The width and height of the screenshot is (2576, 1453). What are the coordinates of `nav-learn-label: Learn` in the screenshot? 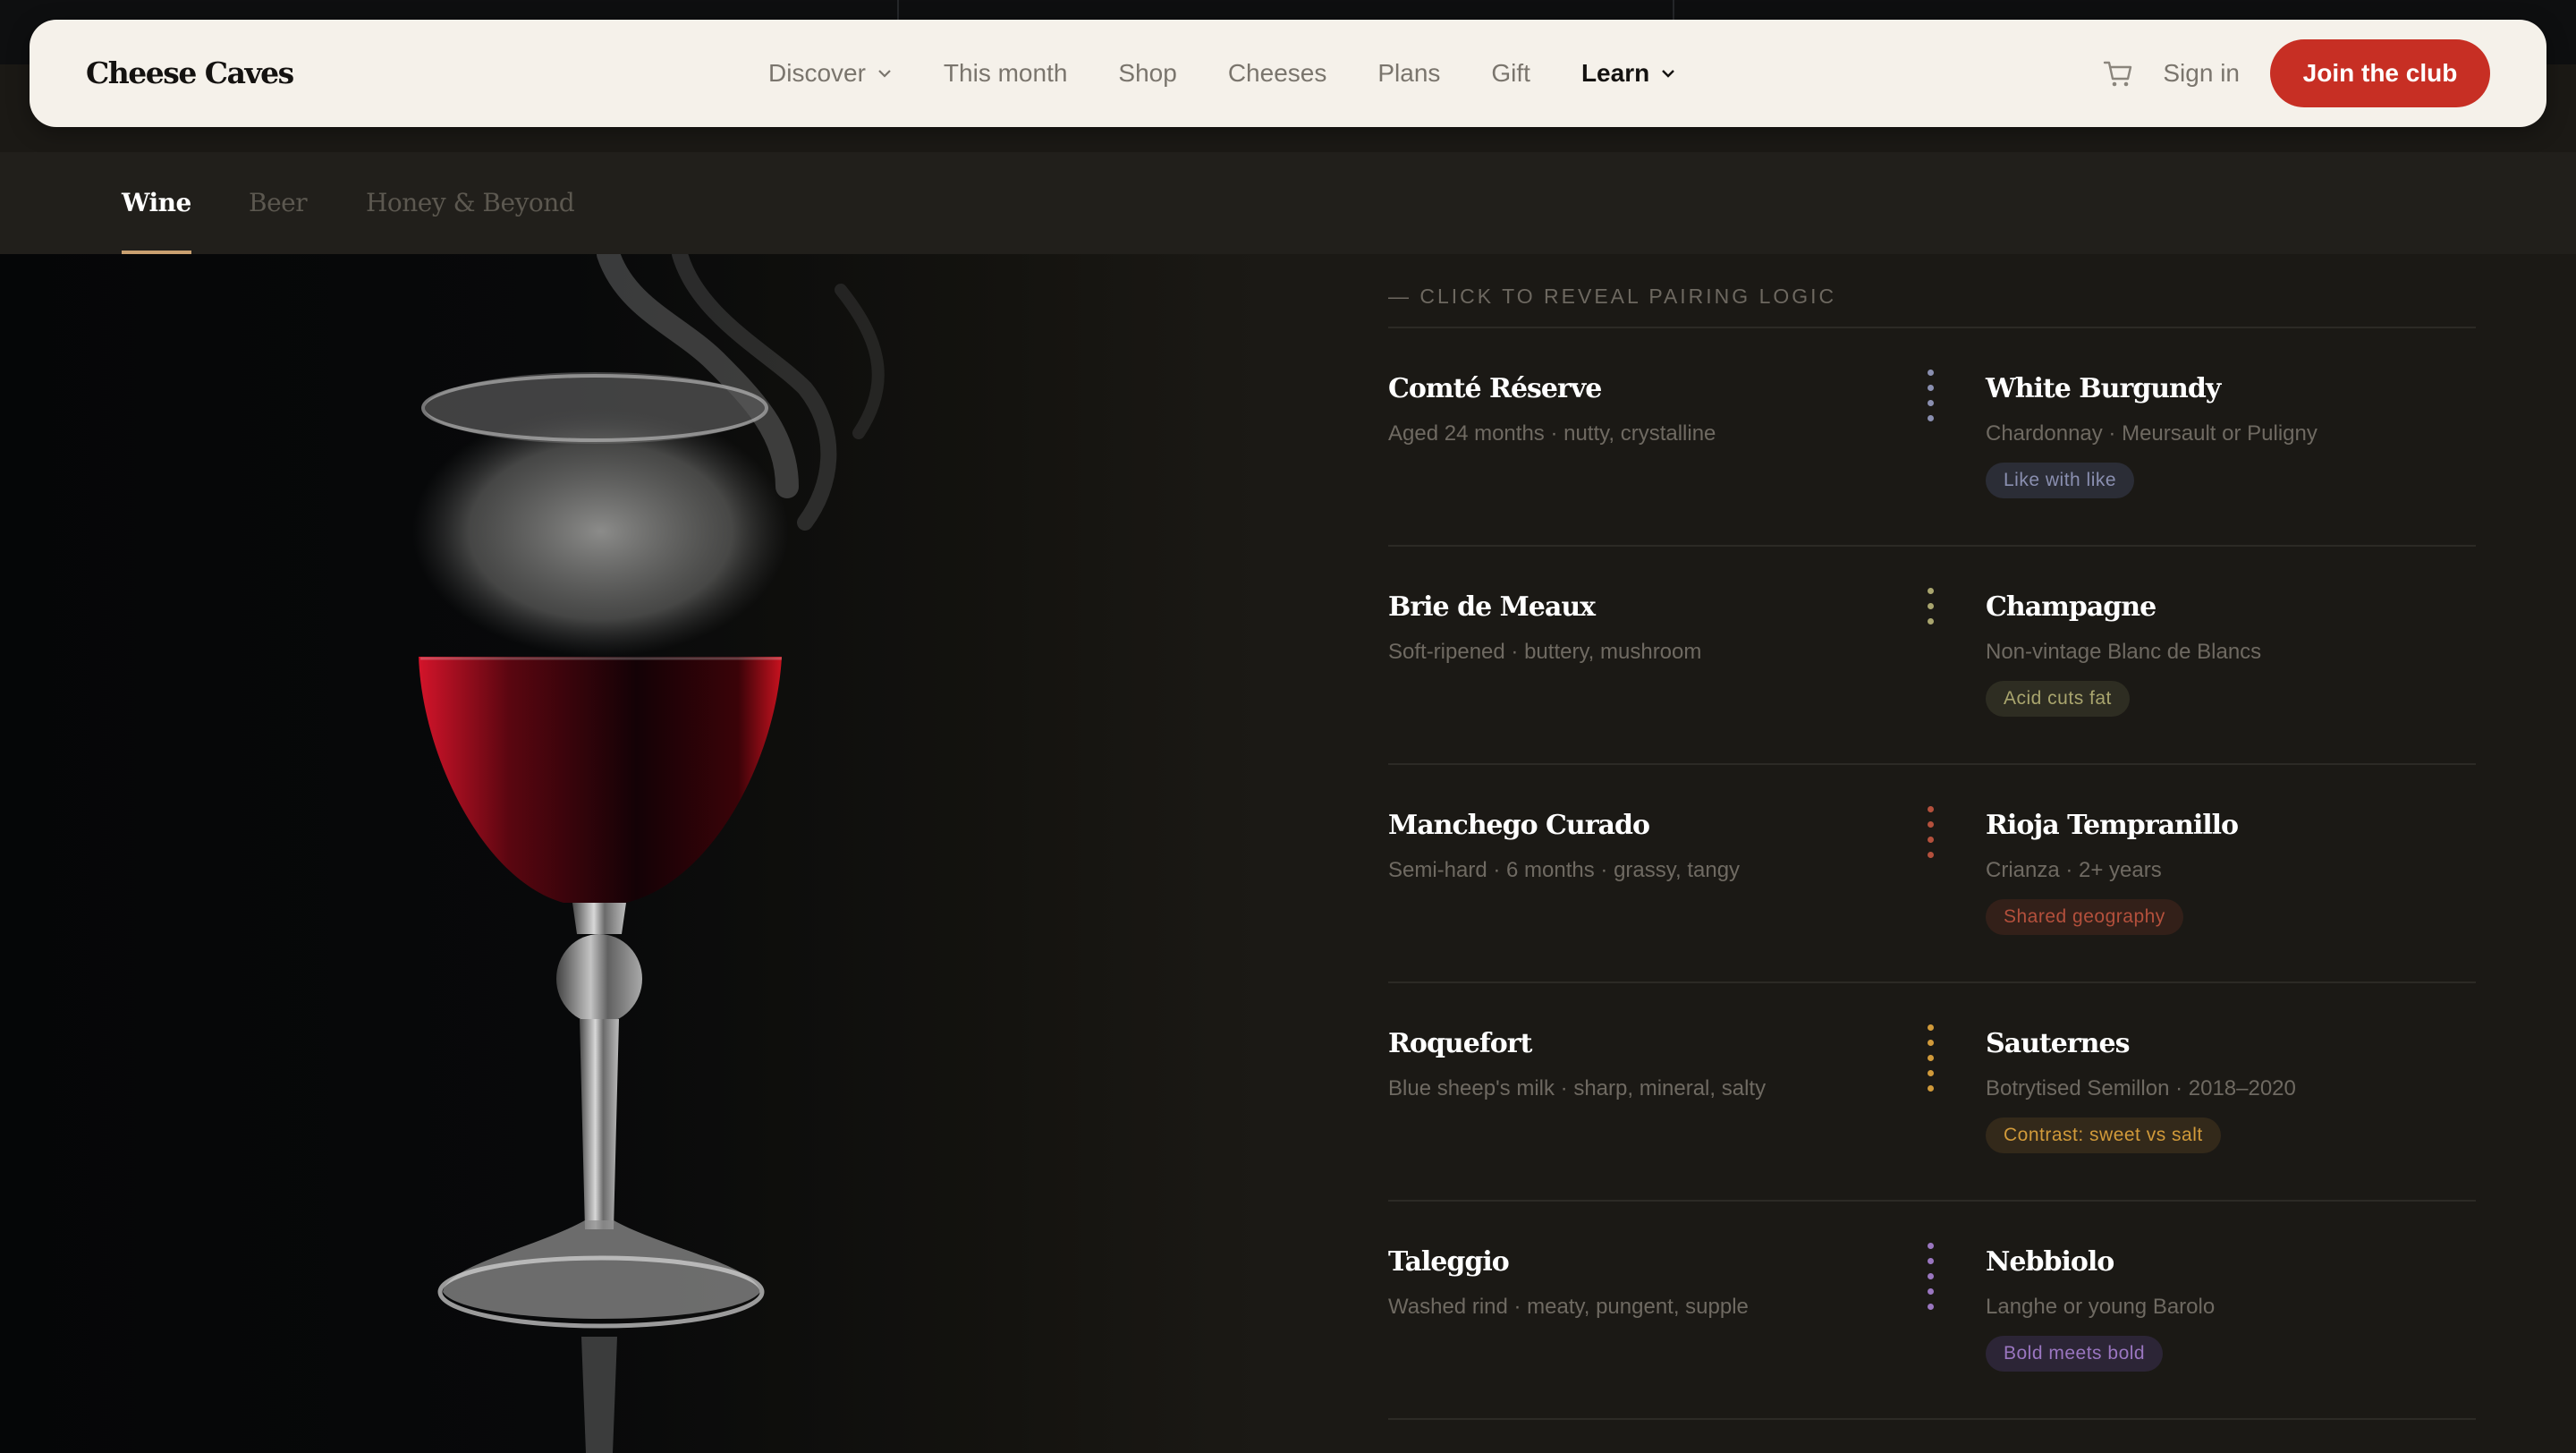 It's located at (1615, 73).